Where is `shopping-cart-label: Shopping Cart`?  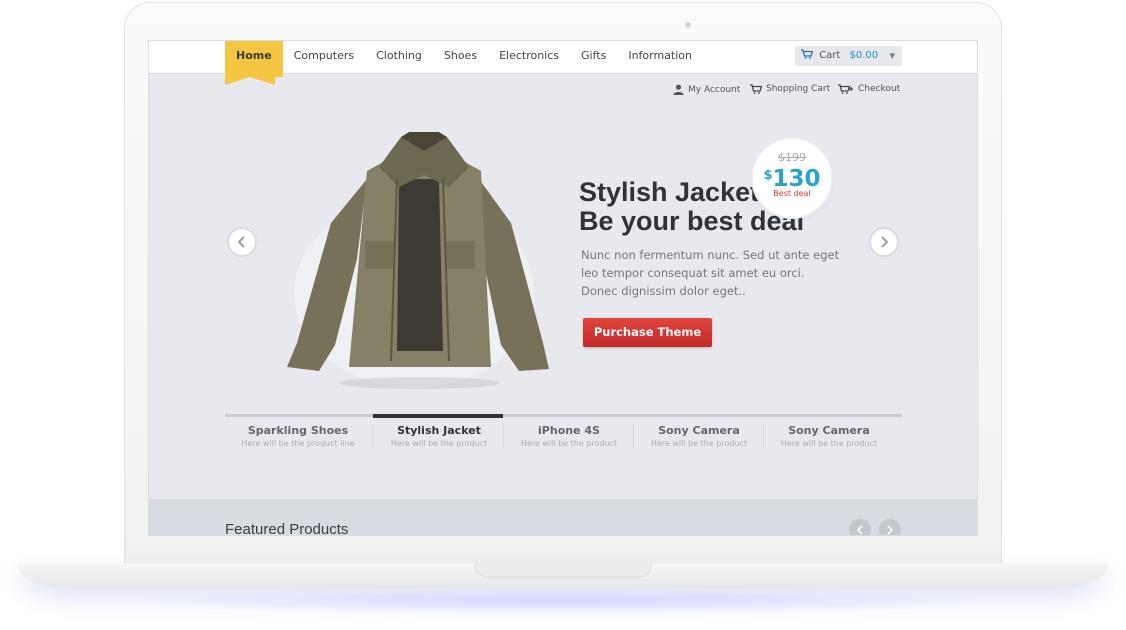 shopping-cart-label: Shopping Cart is located at coordinates (798, 89).